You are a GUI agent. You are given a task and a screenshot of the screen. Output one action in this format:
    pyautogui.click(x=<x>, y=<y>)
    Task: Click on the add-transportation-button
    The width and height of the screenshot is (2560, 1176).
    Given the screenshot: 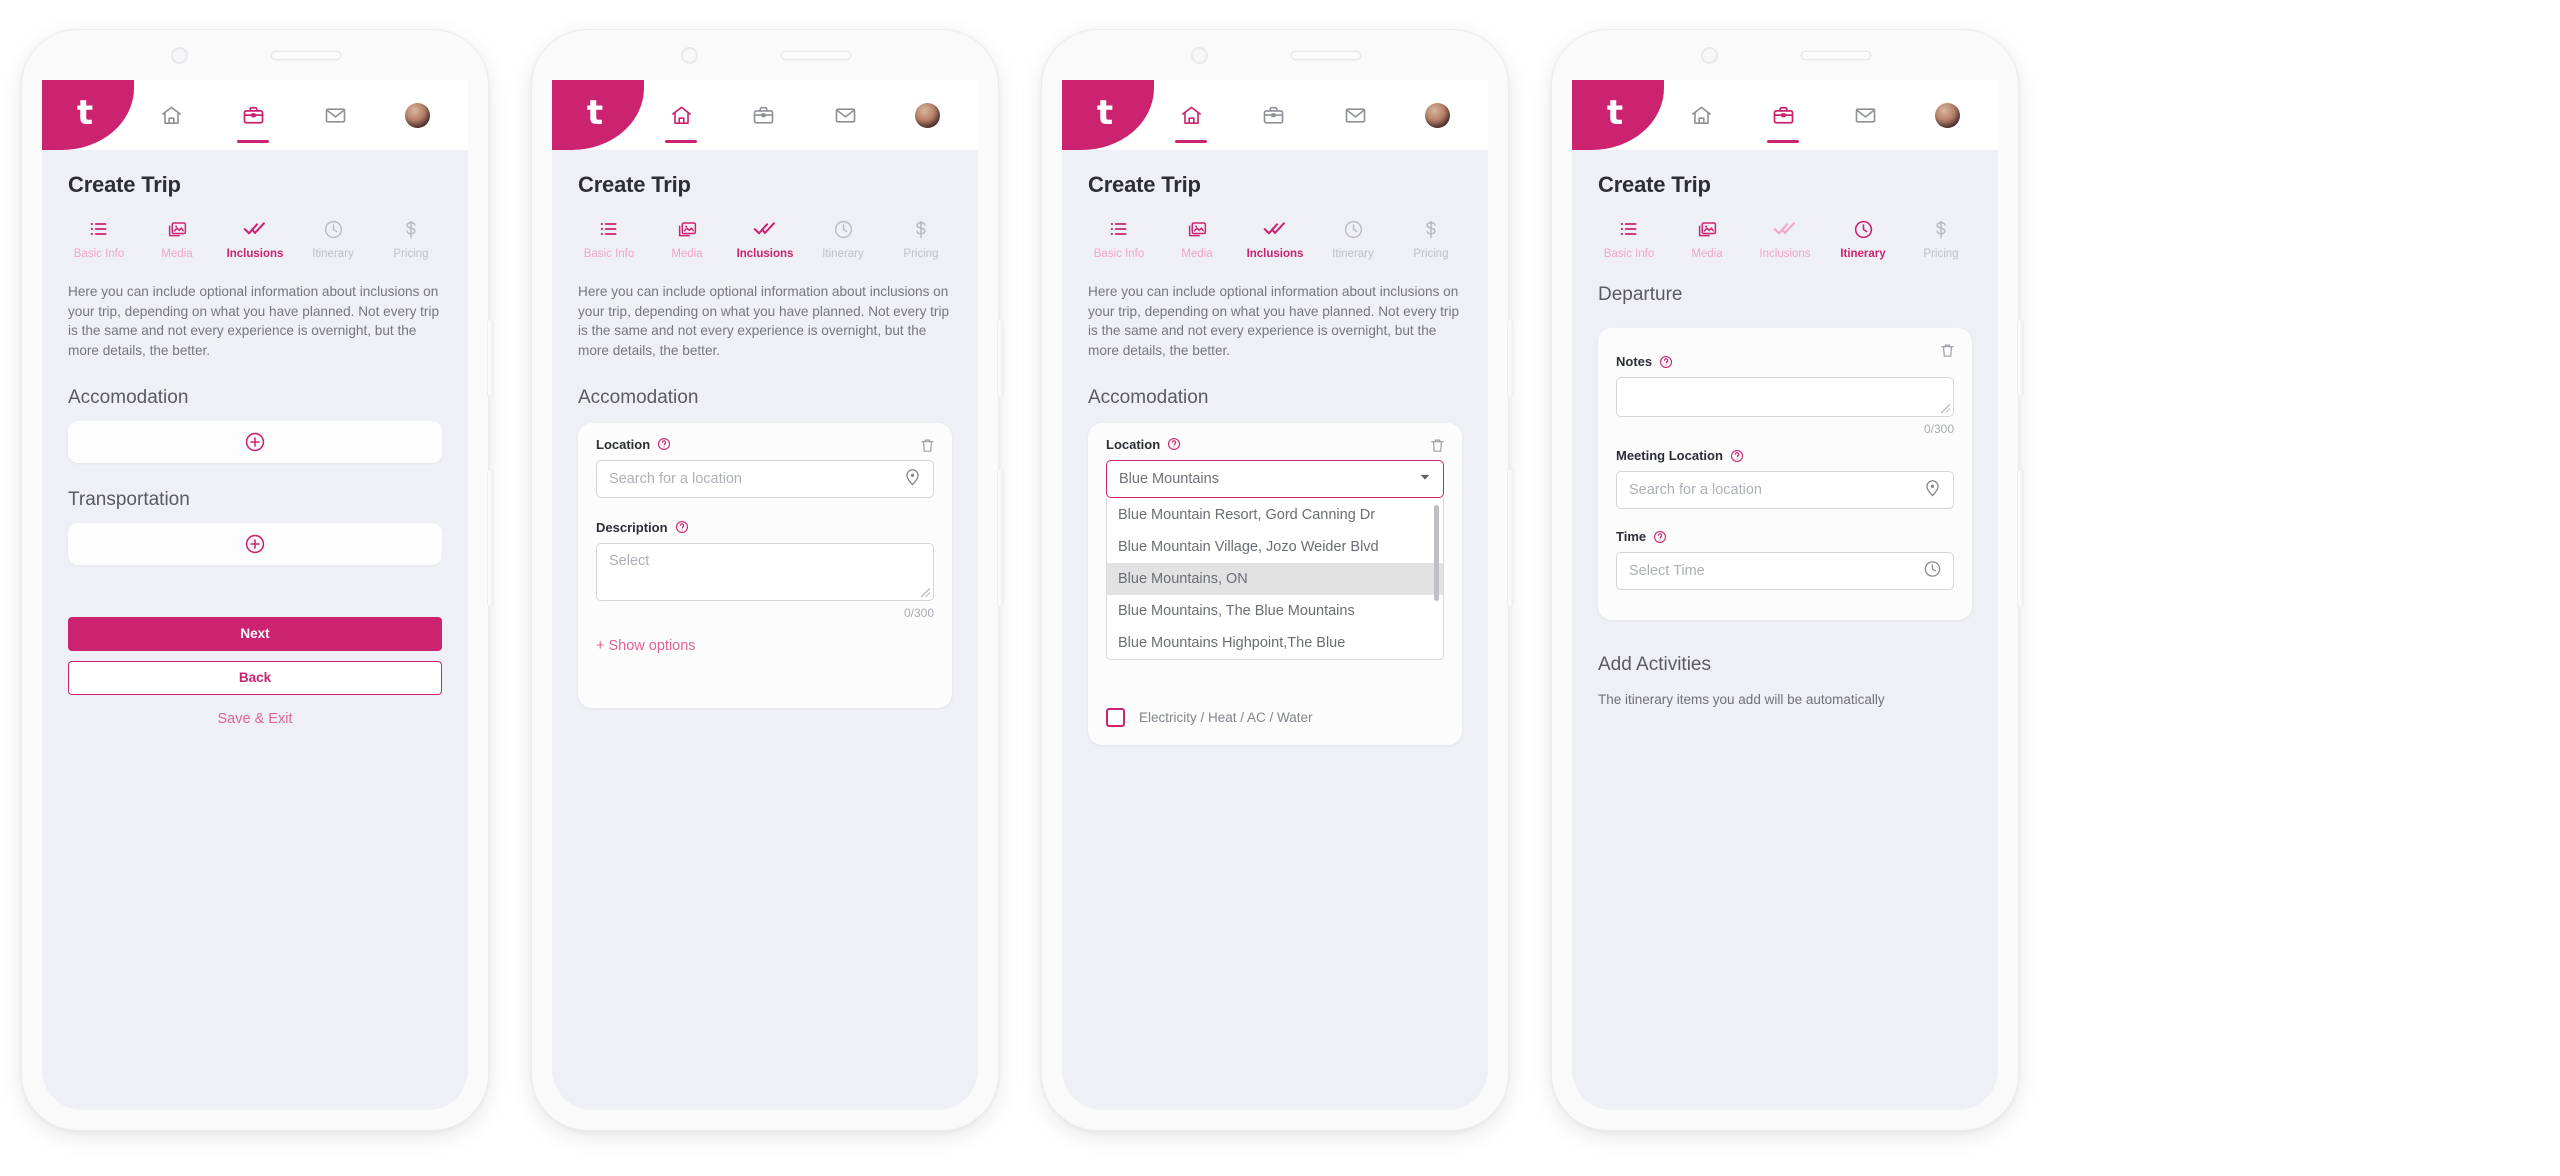 What is the action you would take?
    pyautogui.click(x=255, y=543)
    